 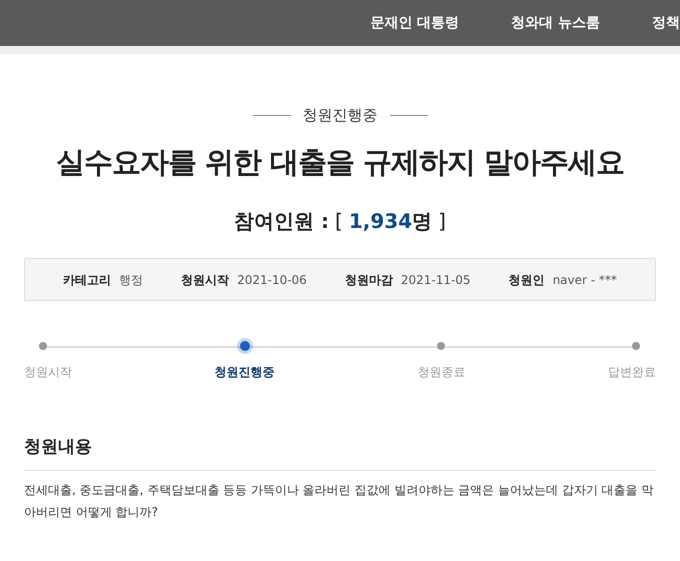 What do you see at coordinates (584, 280) in the screenshot?
I see `info-value: naver - ***` at bounding box center [584, 280].